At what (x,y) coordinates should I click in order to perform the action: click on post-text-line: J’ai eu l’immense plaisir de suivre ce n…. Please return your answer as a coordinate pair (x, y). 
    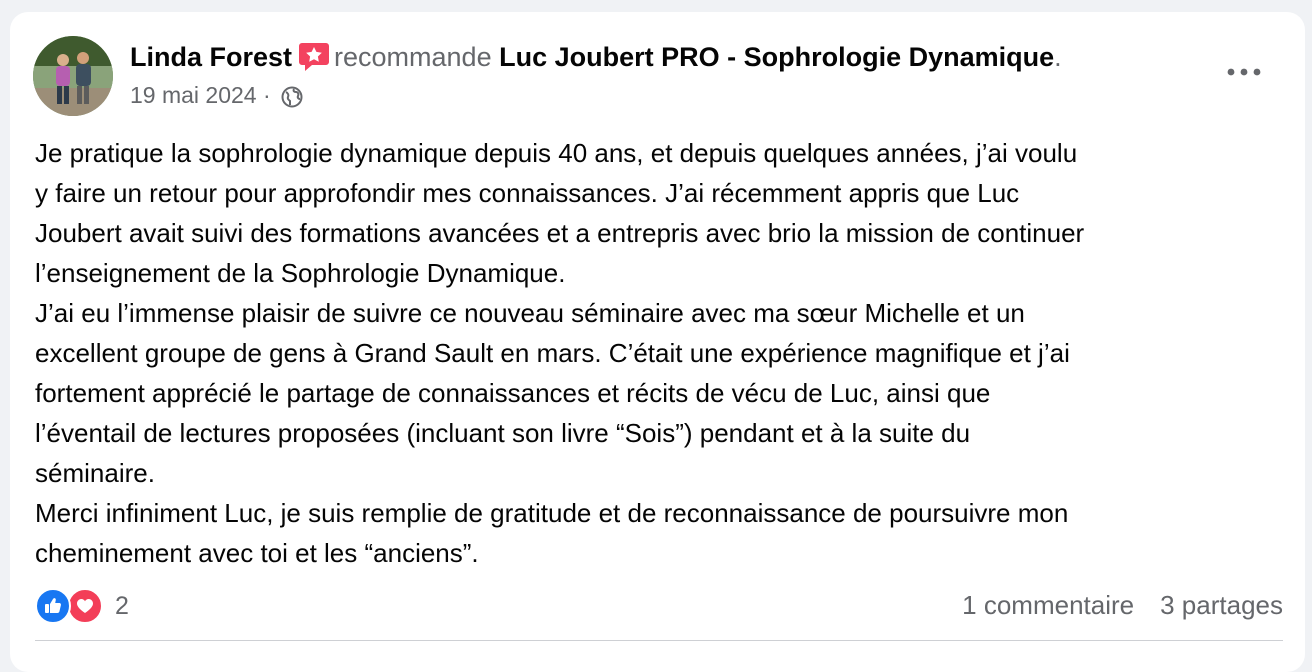
    Looking at the image, I should click on (530, 313).